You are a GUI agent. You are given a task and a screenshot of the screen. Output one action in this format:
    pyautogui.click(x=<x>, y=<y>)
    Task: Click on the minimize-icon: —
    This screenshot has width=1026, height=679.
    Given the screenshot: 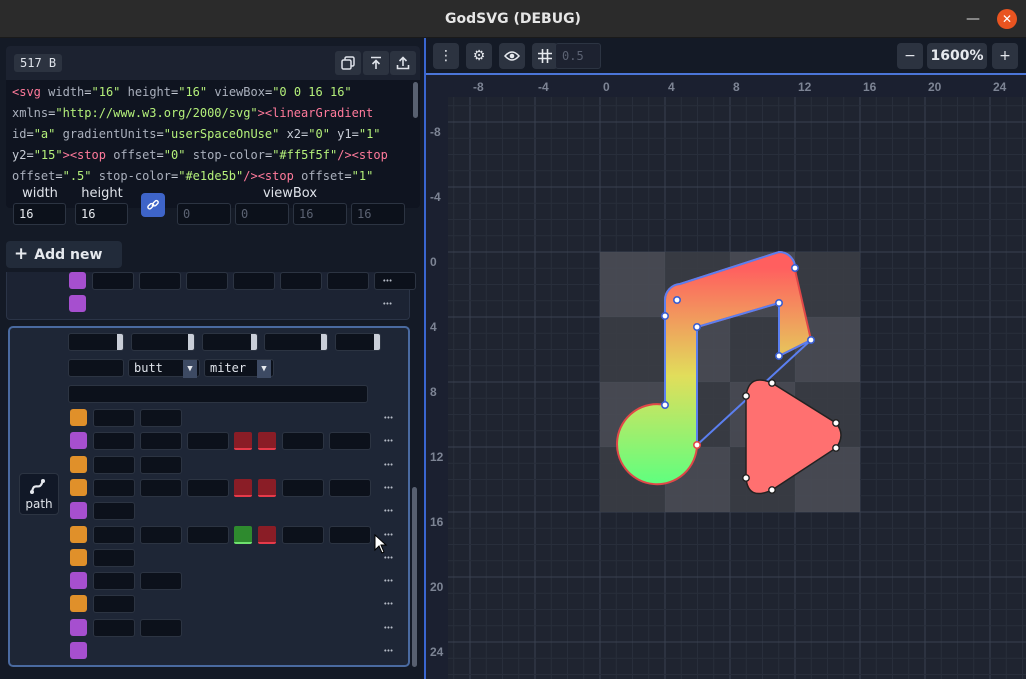 What is the action you would take?
    pyautogui.click(x=973, y=19)
    